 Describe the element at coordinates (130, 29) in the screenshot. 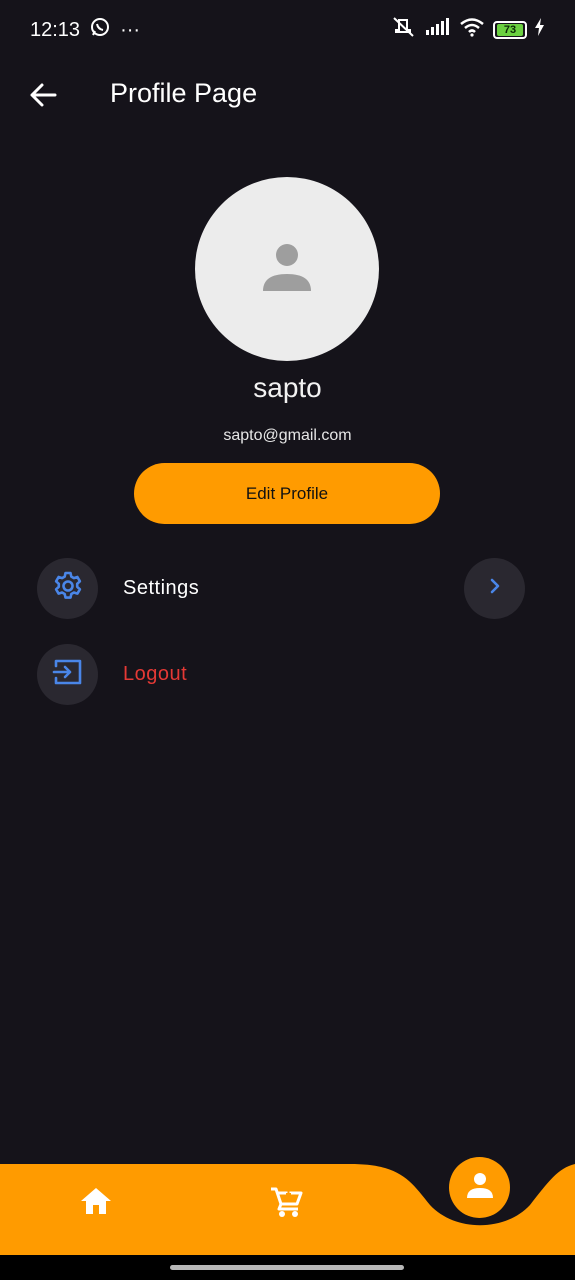

I see `more-notifications: ···` at that location.